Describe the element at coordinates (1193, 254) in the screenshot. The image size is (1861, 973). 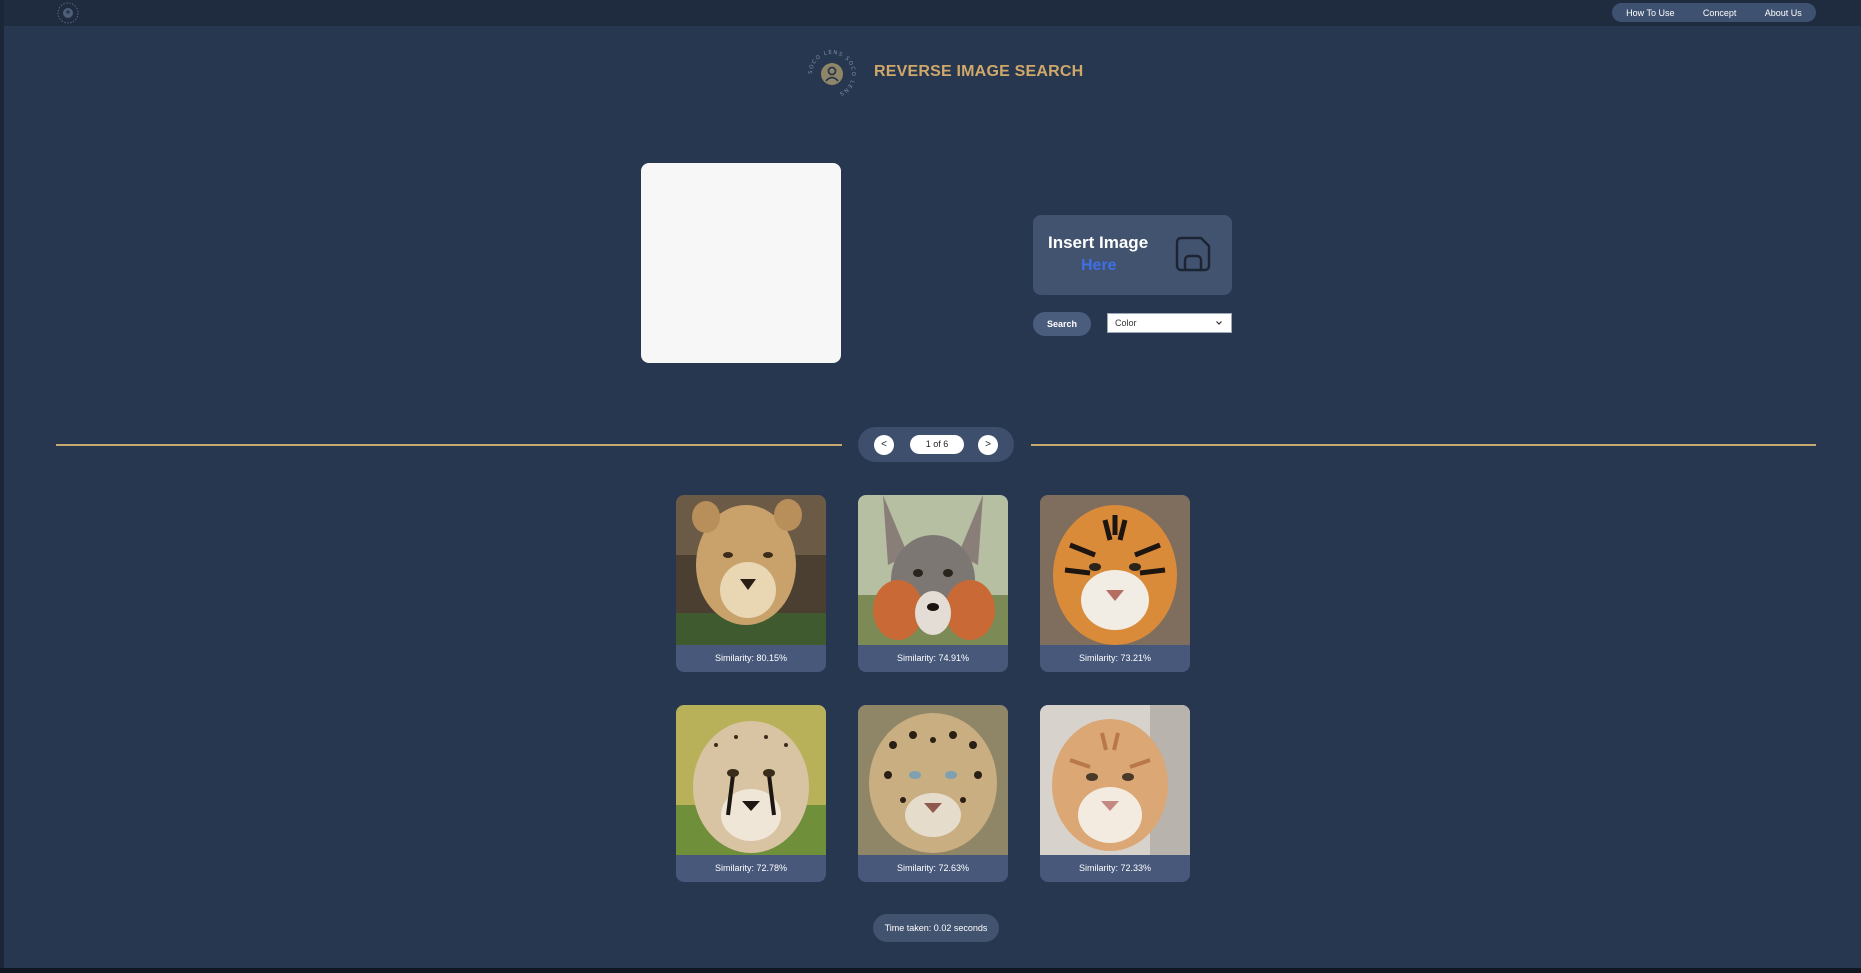
I see `file-icon` at that location.